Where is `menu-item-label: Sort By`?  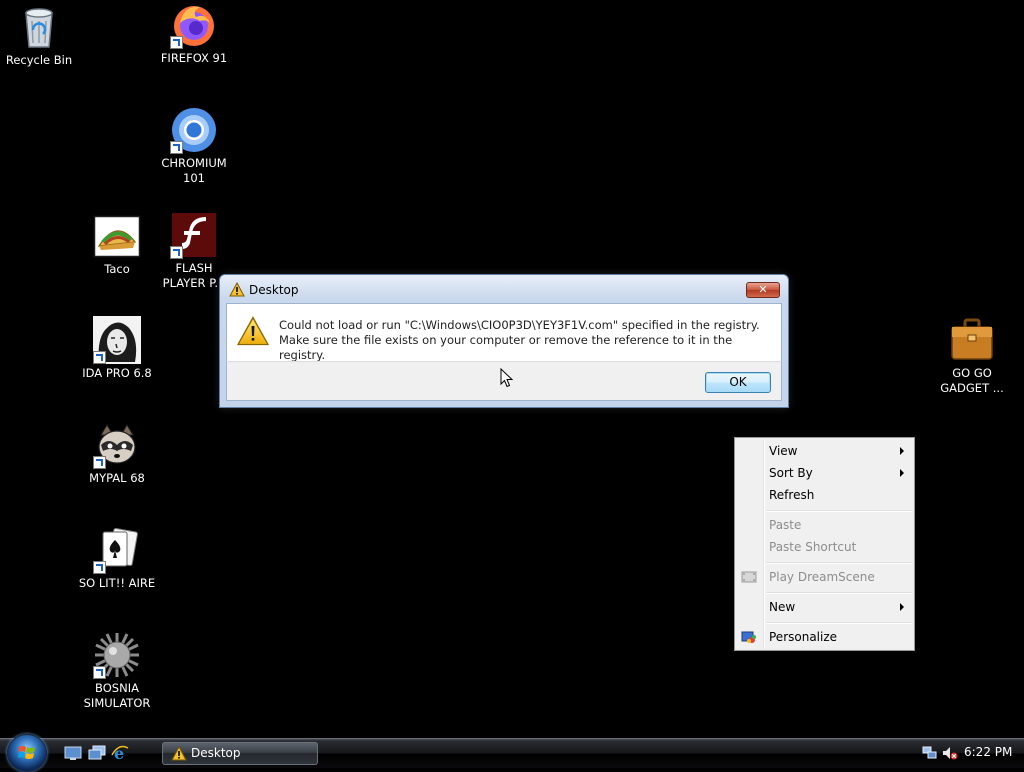 menu-item-label: Sort By is located at coordinates (791, 473).